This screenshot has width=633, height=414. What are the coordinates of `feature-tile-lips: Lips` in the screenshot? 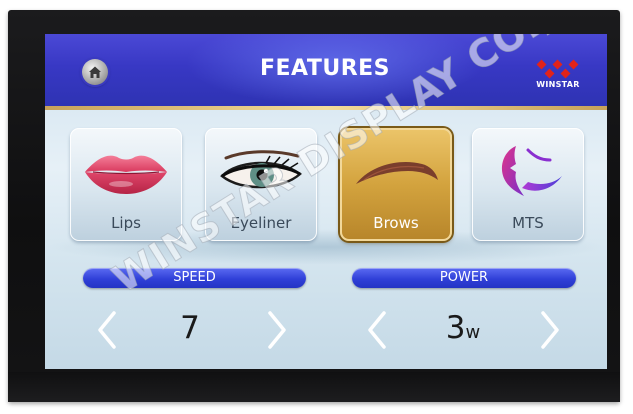 It's located at (126, 184).